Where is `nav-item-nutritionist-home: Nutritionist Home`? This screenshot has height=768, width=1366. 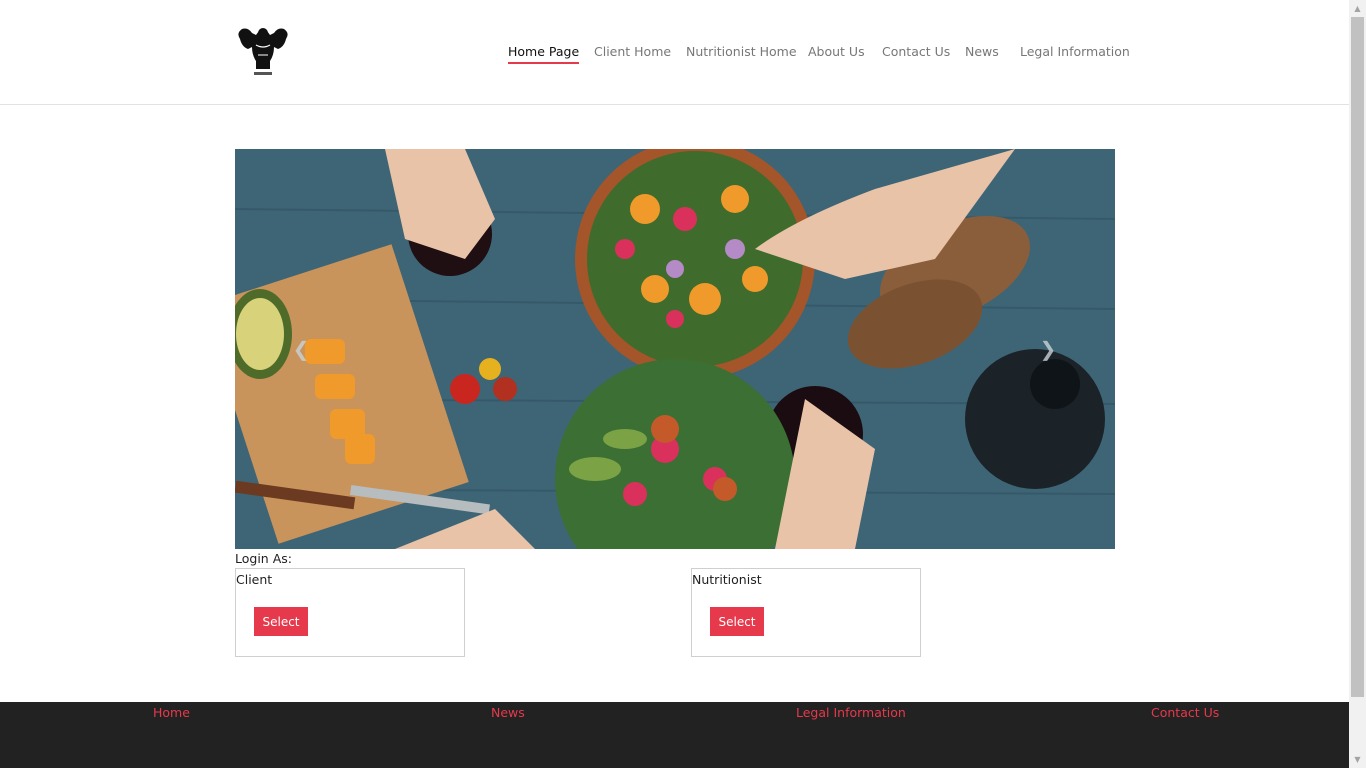
nav-item-nutritionist-home: Nutritionist Home is located at coordinates (741, 53).